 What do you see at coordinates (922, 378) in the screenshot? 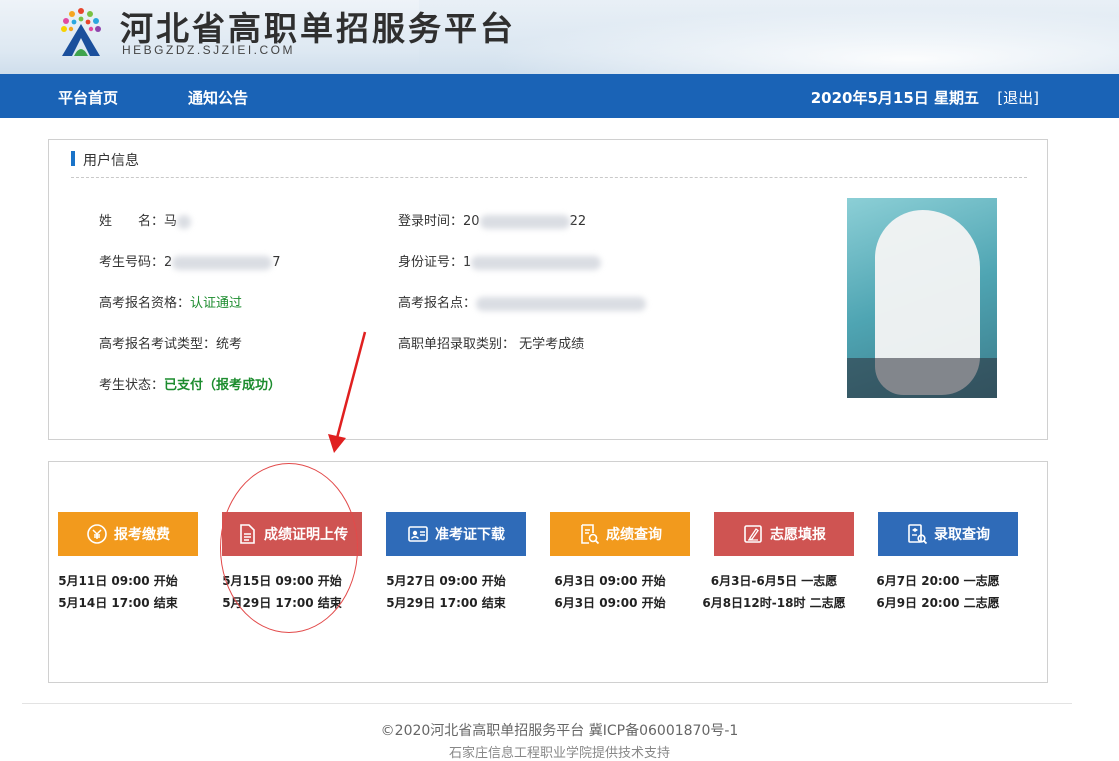
I see `photo-shadow` at bounding box center [922, 378].